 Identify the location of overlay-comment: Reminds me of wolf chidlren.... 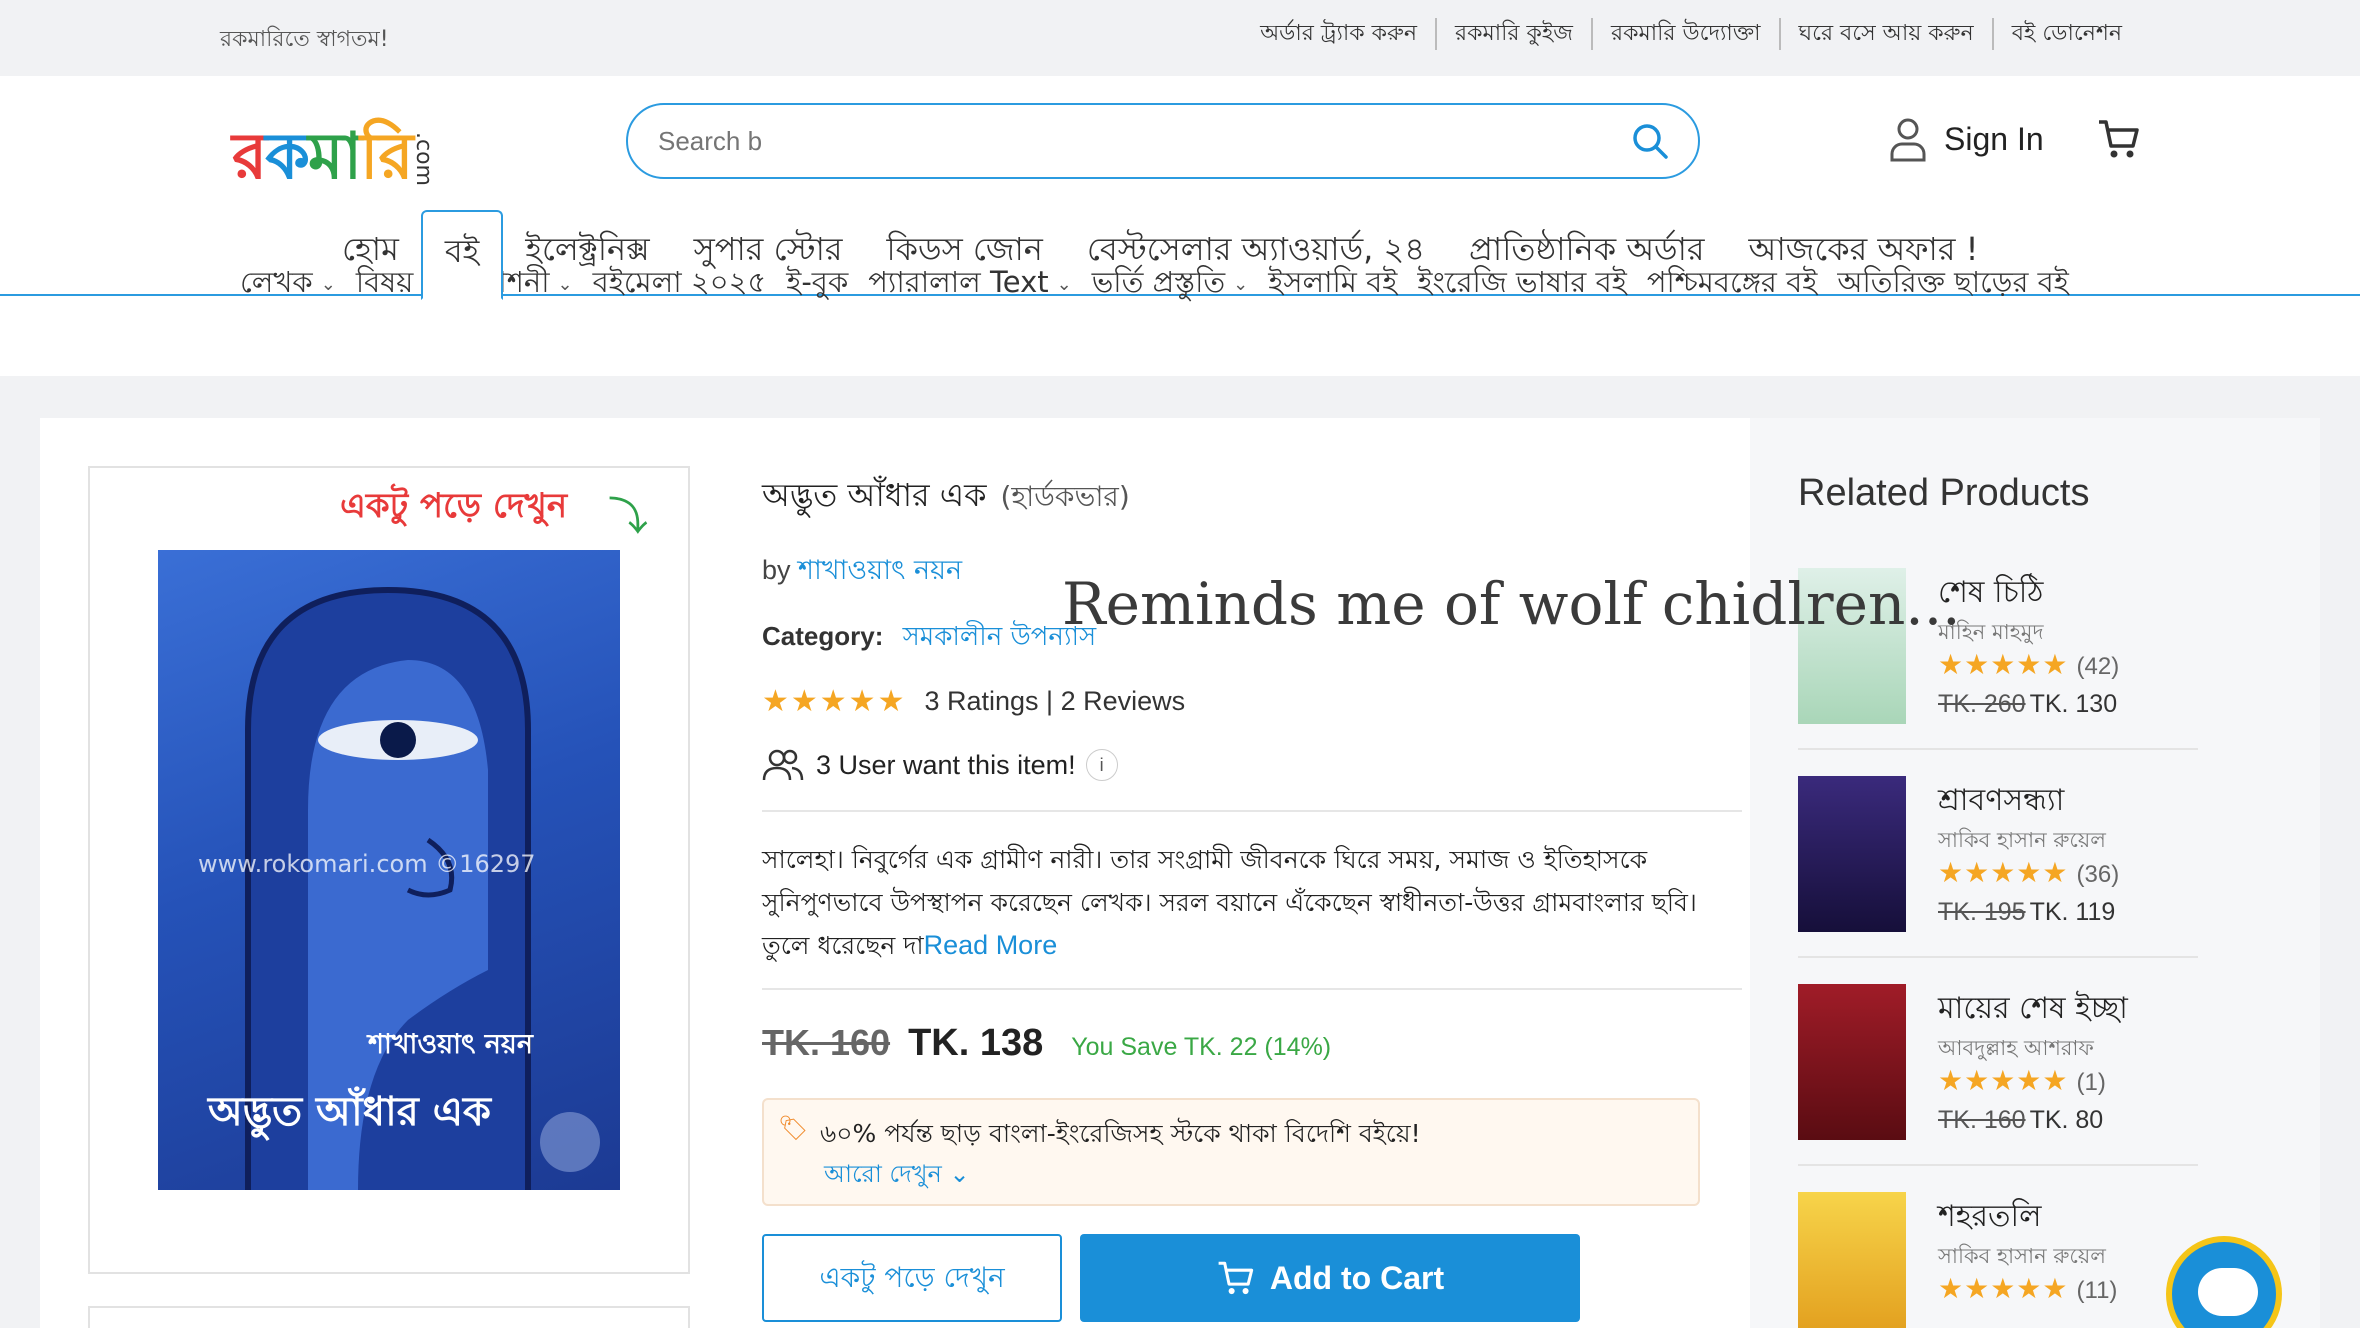
(1511, 604).